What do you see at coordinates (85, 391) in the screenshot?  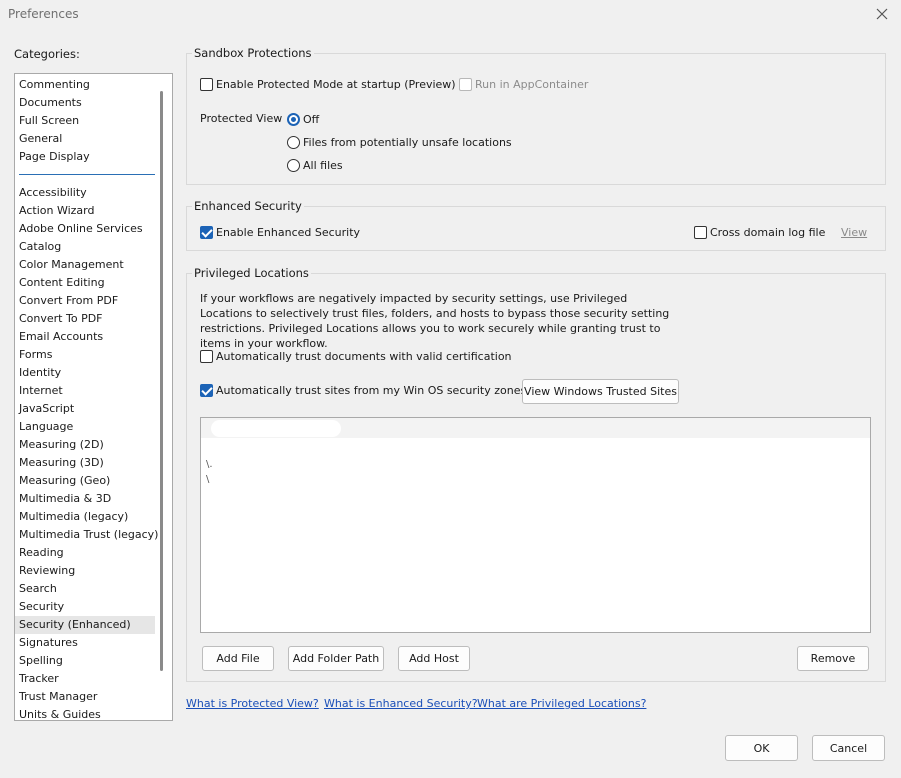 I see `category-item-internet: Internet` at bounding box center [85, 391].